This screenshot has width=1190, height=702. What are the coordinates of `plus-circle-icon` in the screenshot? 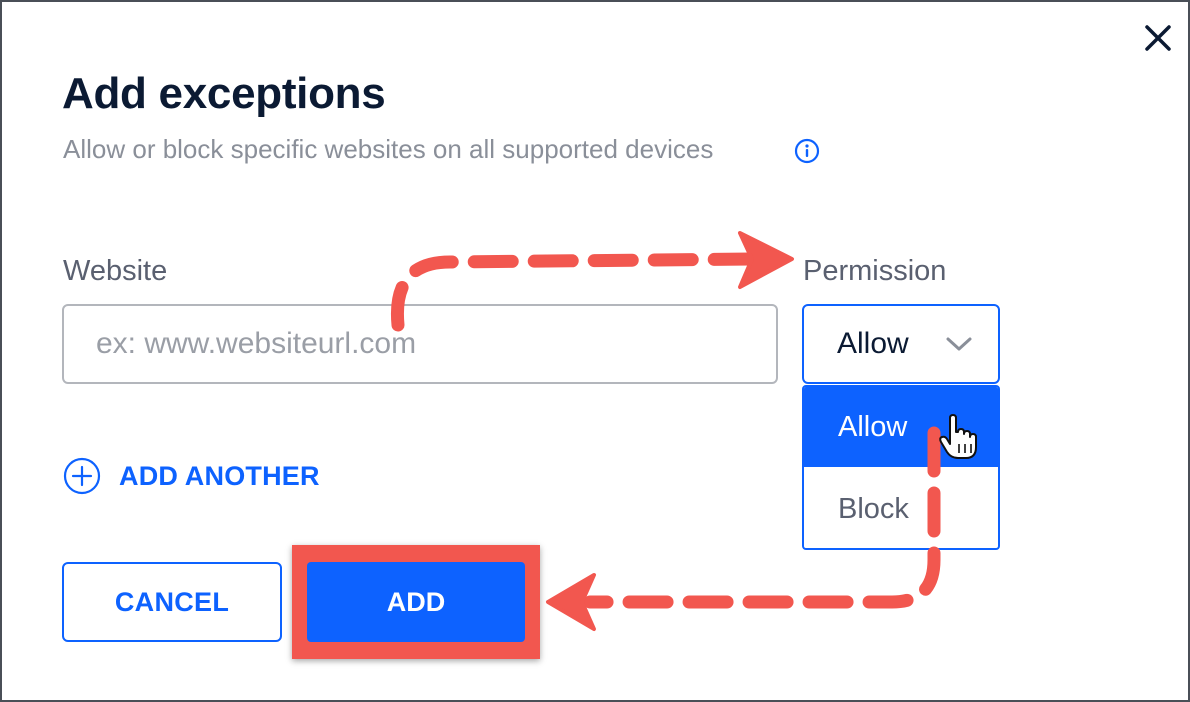 It's located at (82, 476).